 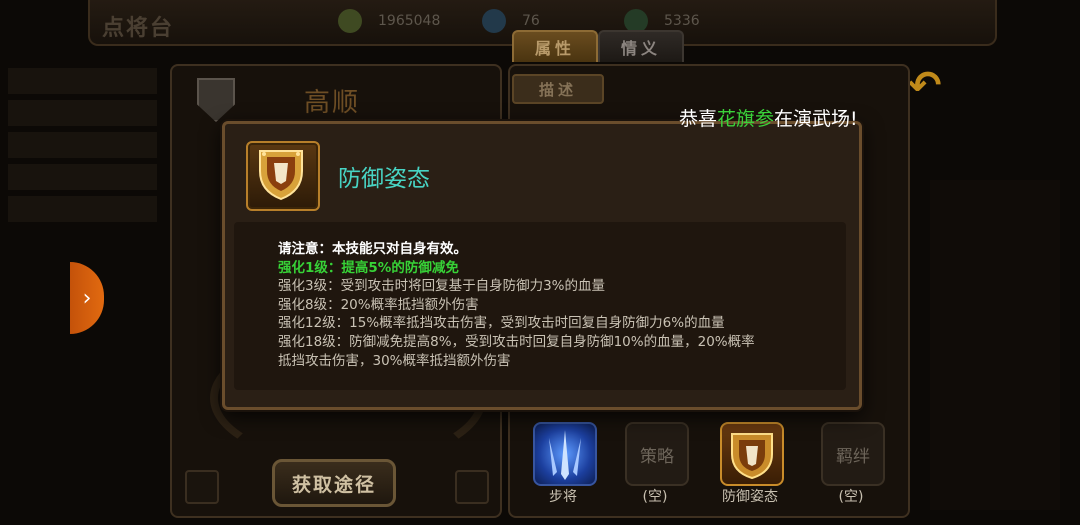 I want to click on skill-level-line: 强化3级：受到攻击时将回复基于自身防御力3%的血量, so click(x=442, y=286).